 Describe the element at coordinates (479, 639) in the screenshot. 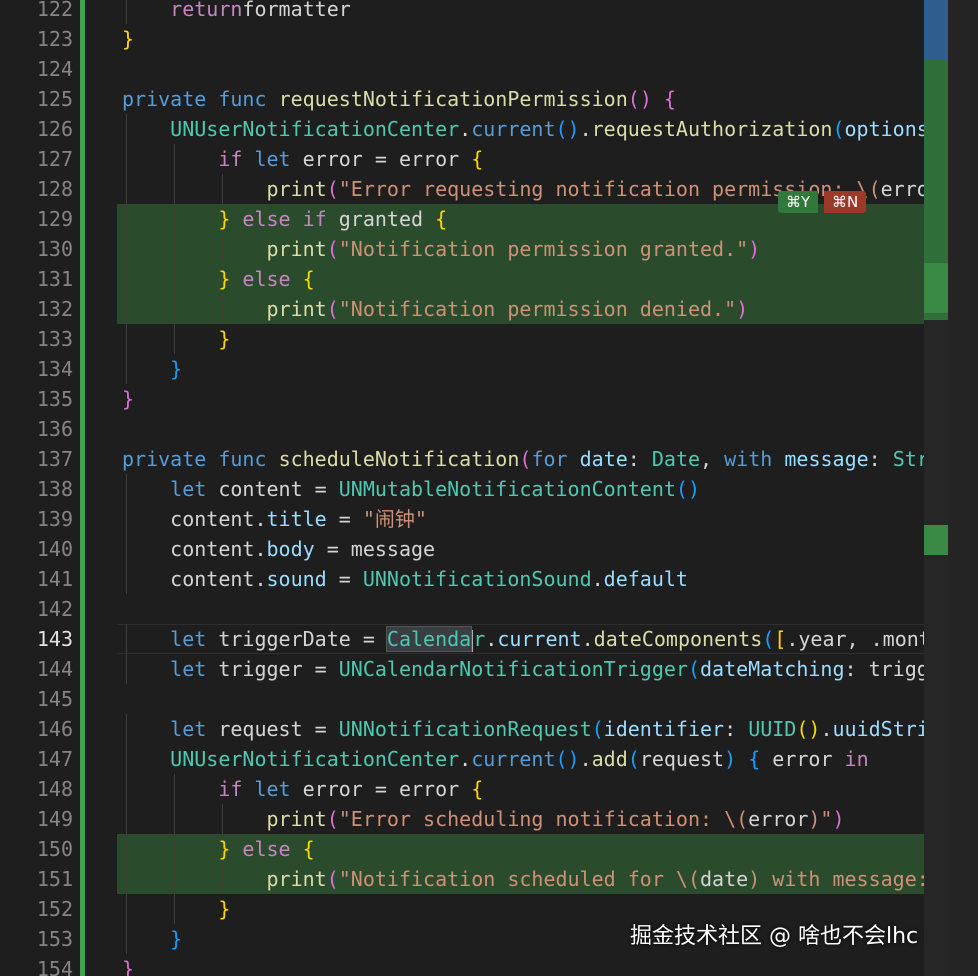

I see `code-token: r` at that location.